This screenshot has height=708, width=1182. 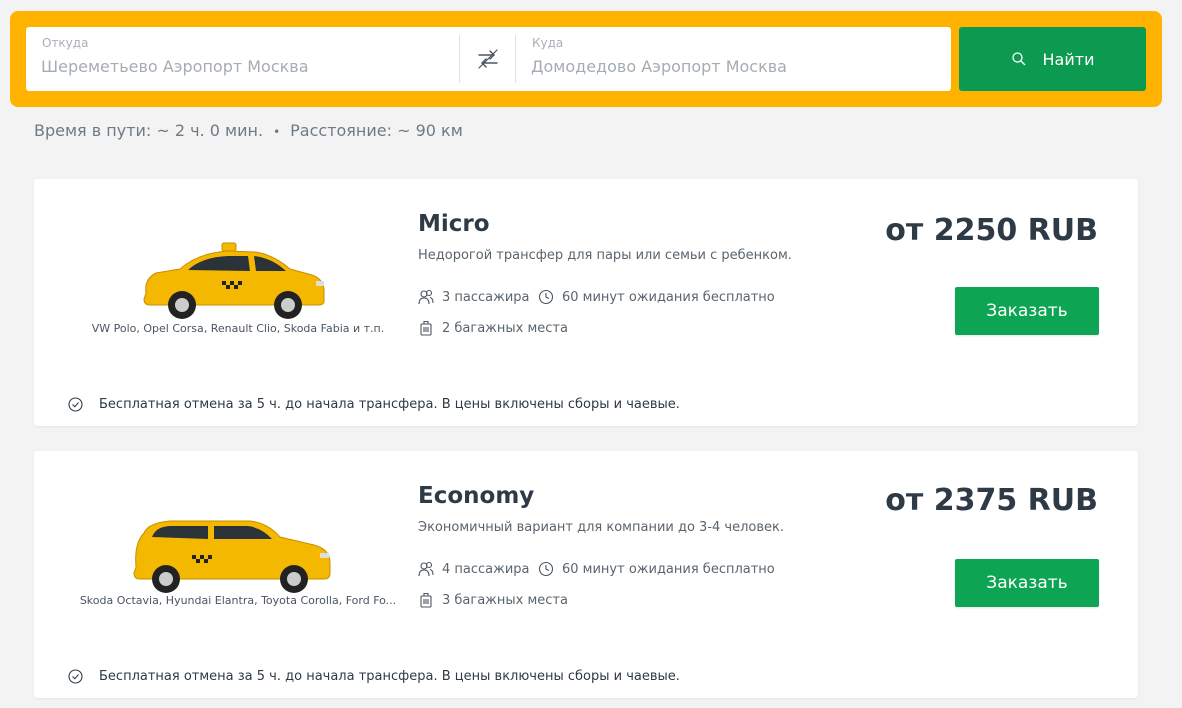 I want to click on from-input, so click(x=241, y=66).